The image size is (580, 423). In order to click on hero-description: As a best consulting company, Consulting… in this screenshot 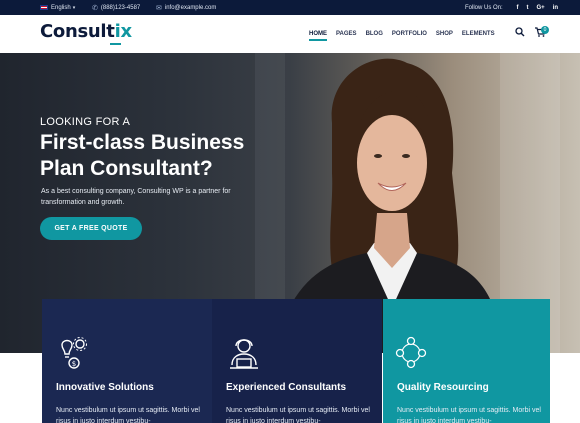, I will do `click(136, 197)`.